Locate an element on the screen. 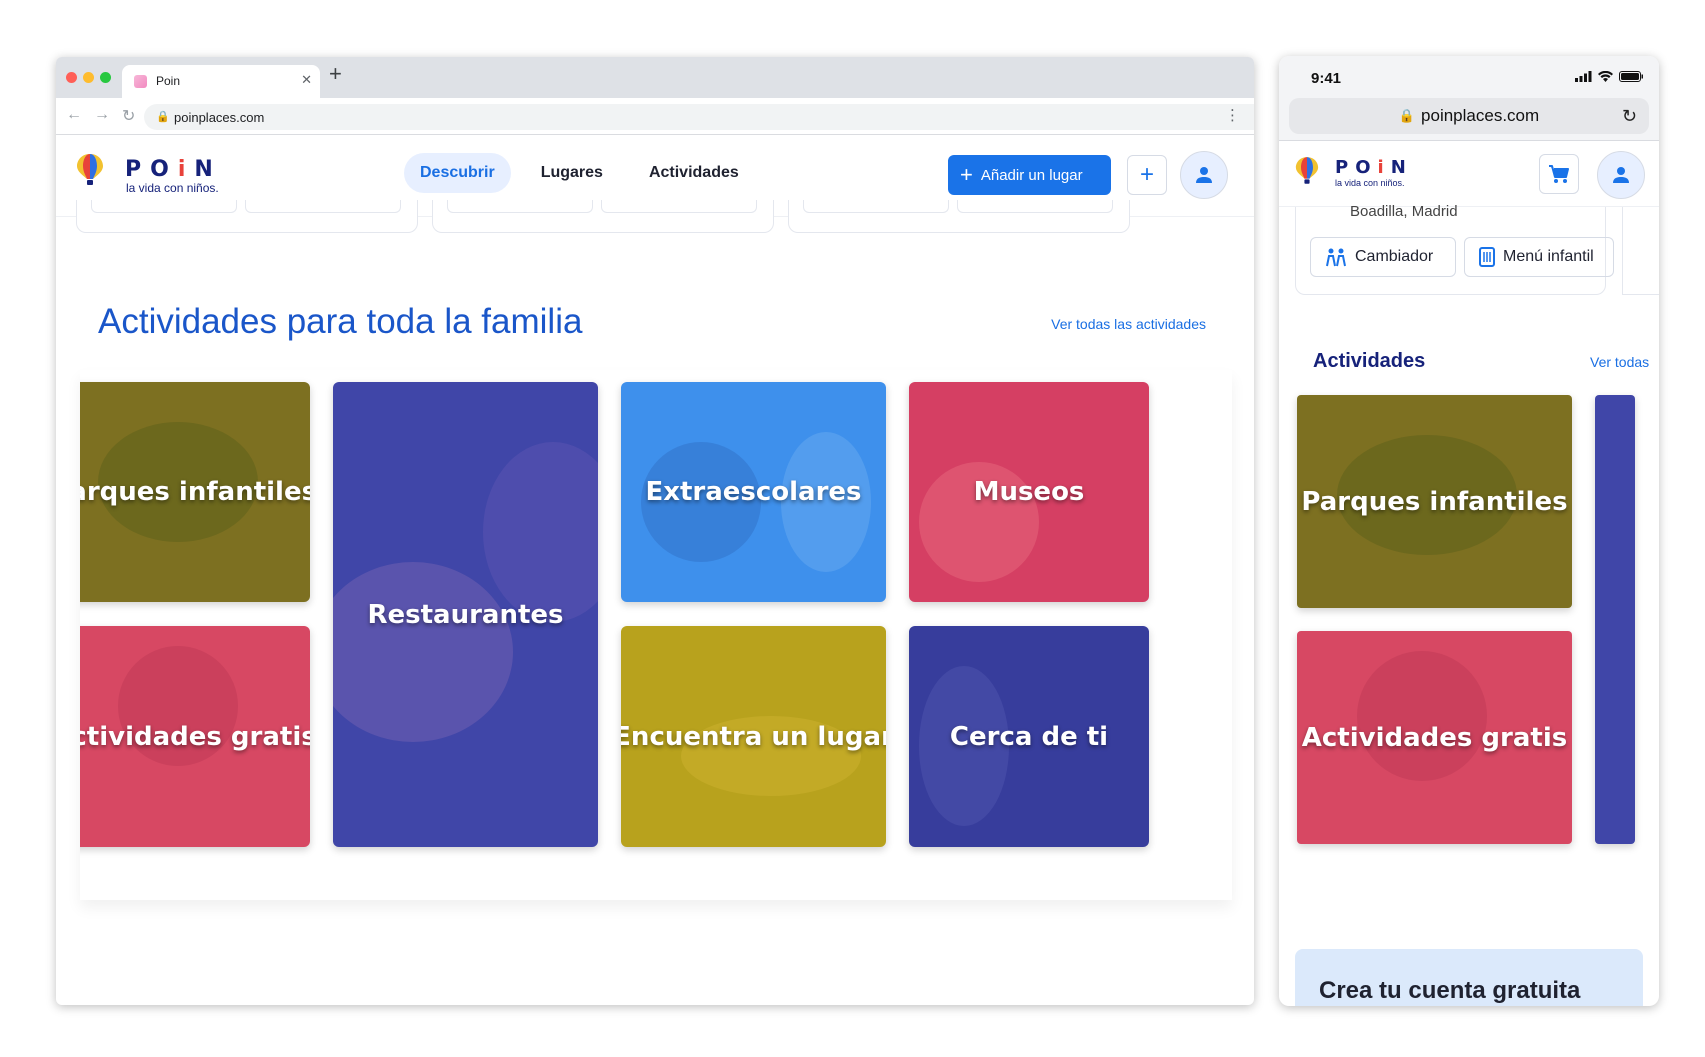 The height and width of the screenshot is (1057, 1705). close-window-button is located at coordinates (71, 77).